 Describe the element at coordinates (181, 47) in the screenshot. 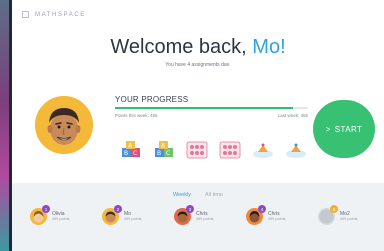

I see `greeting-text: Welcome back,` at that location.